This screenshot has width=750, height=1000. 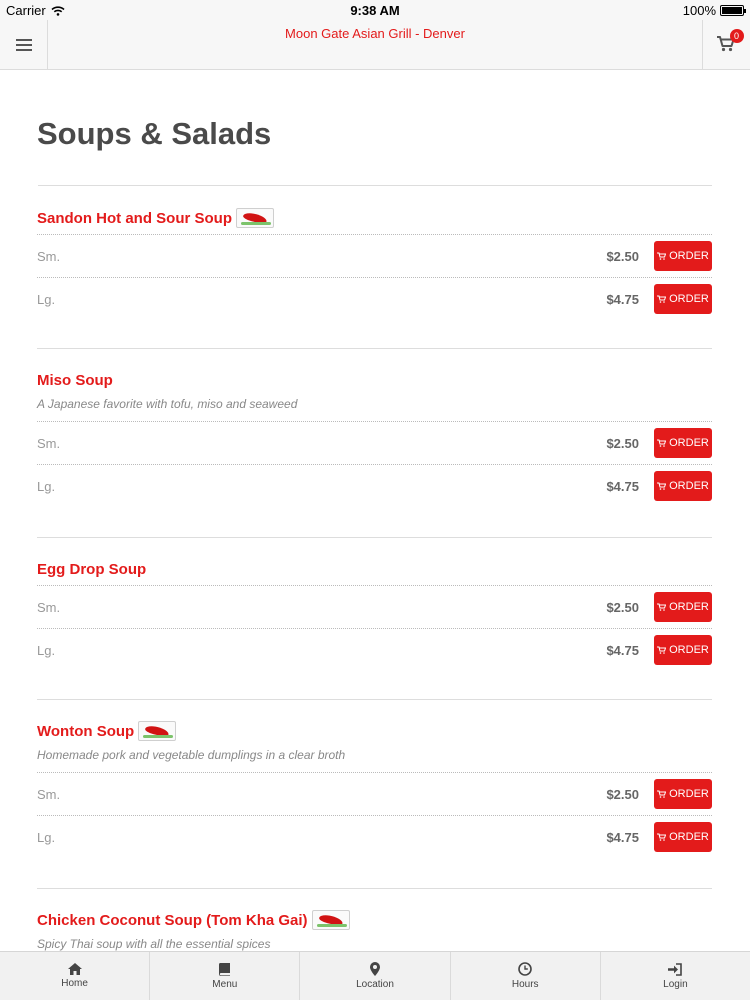 I want to click on tab-hours: Hours, so click(x=526, y=976).